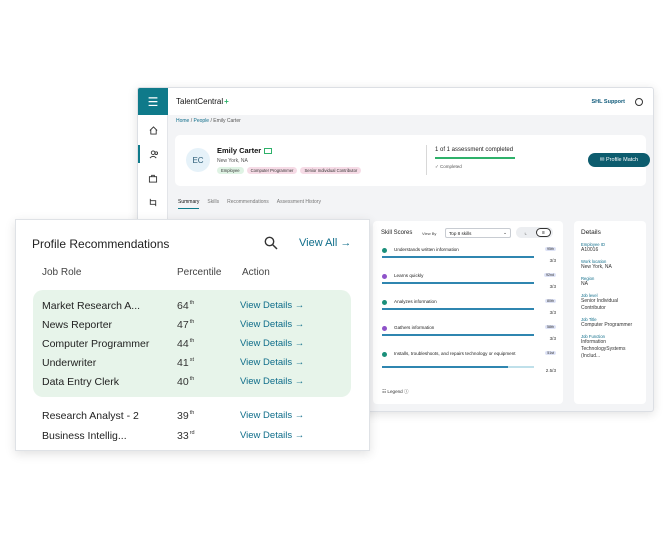  What do you see at coordinates (543, 232) in the screenshot?
I see `list-view-icon: ≡` at bounding box center [543, 232].